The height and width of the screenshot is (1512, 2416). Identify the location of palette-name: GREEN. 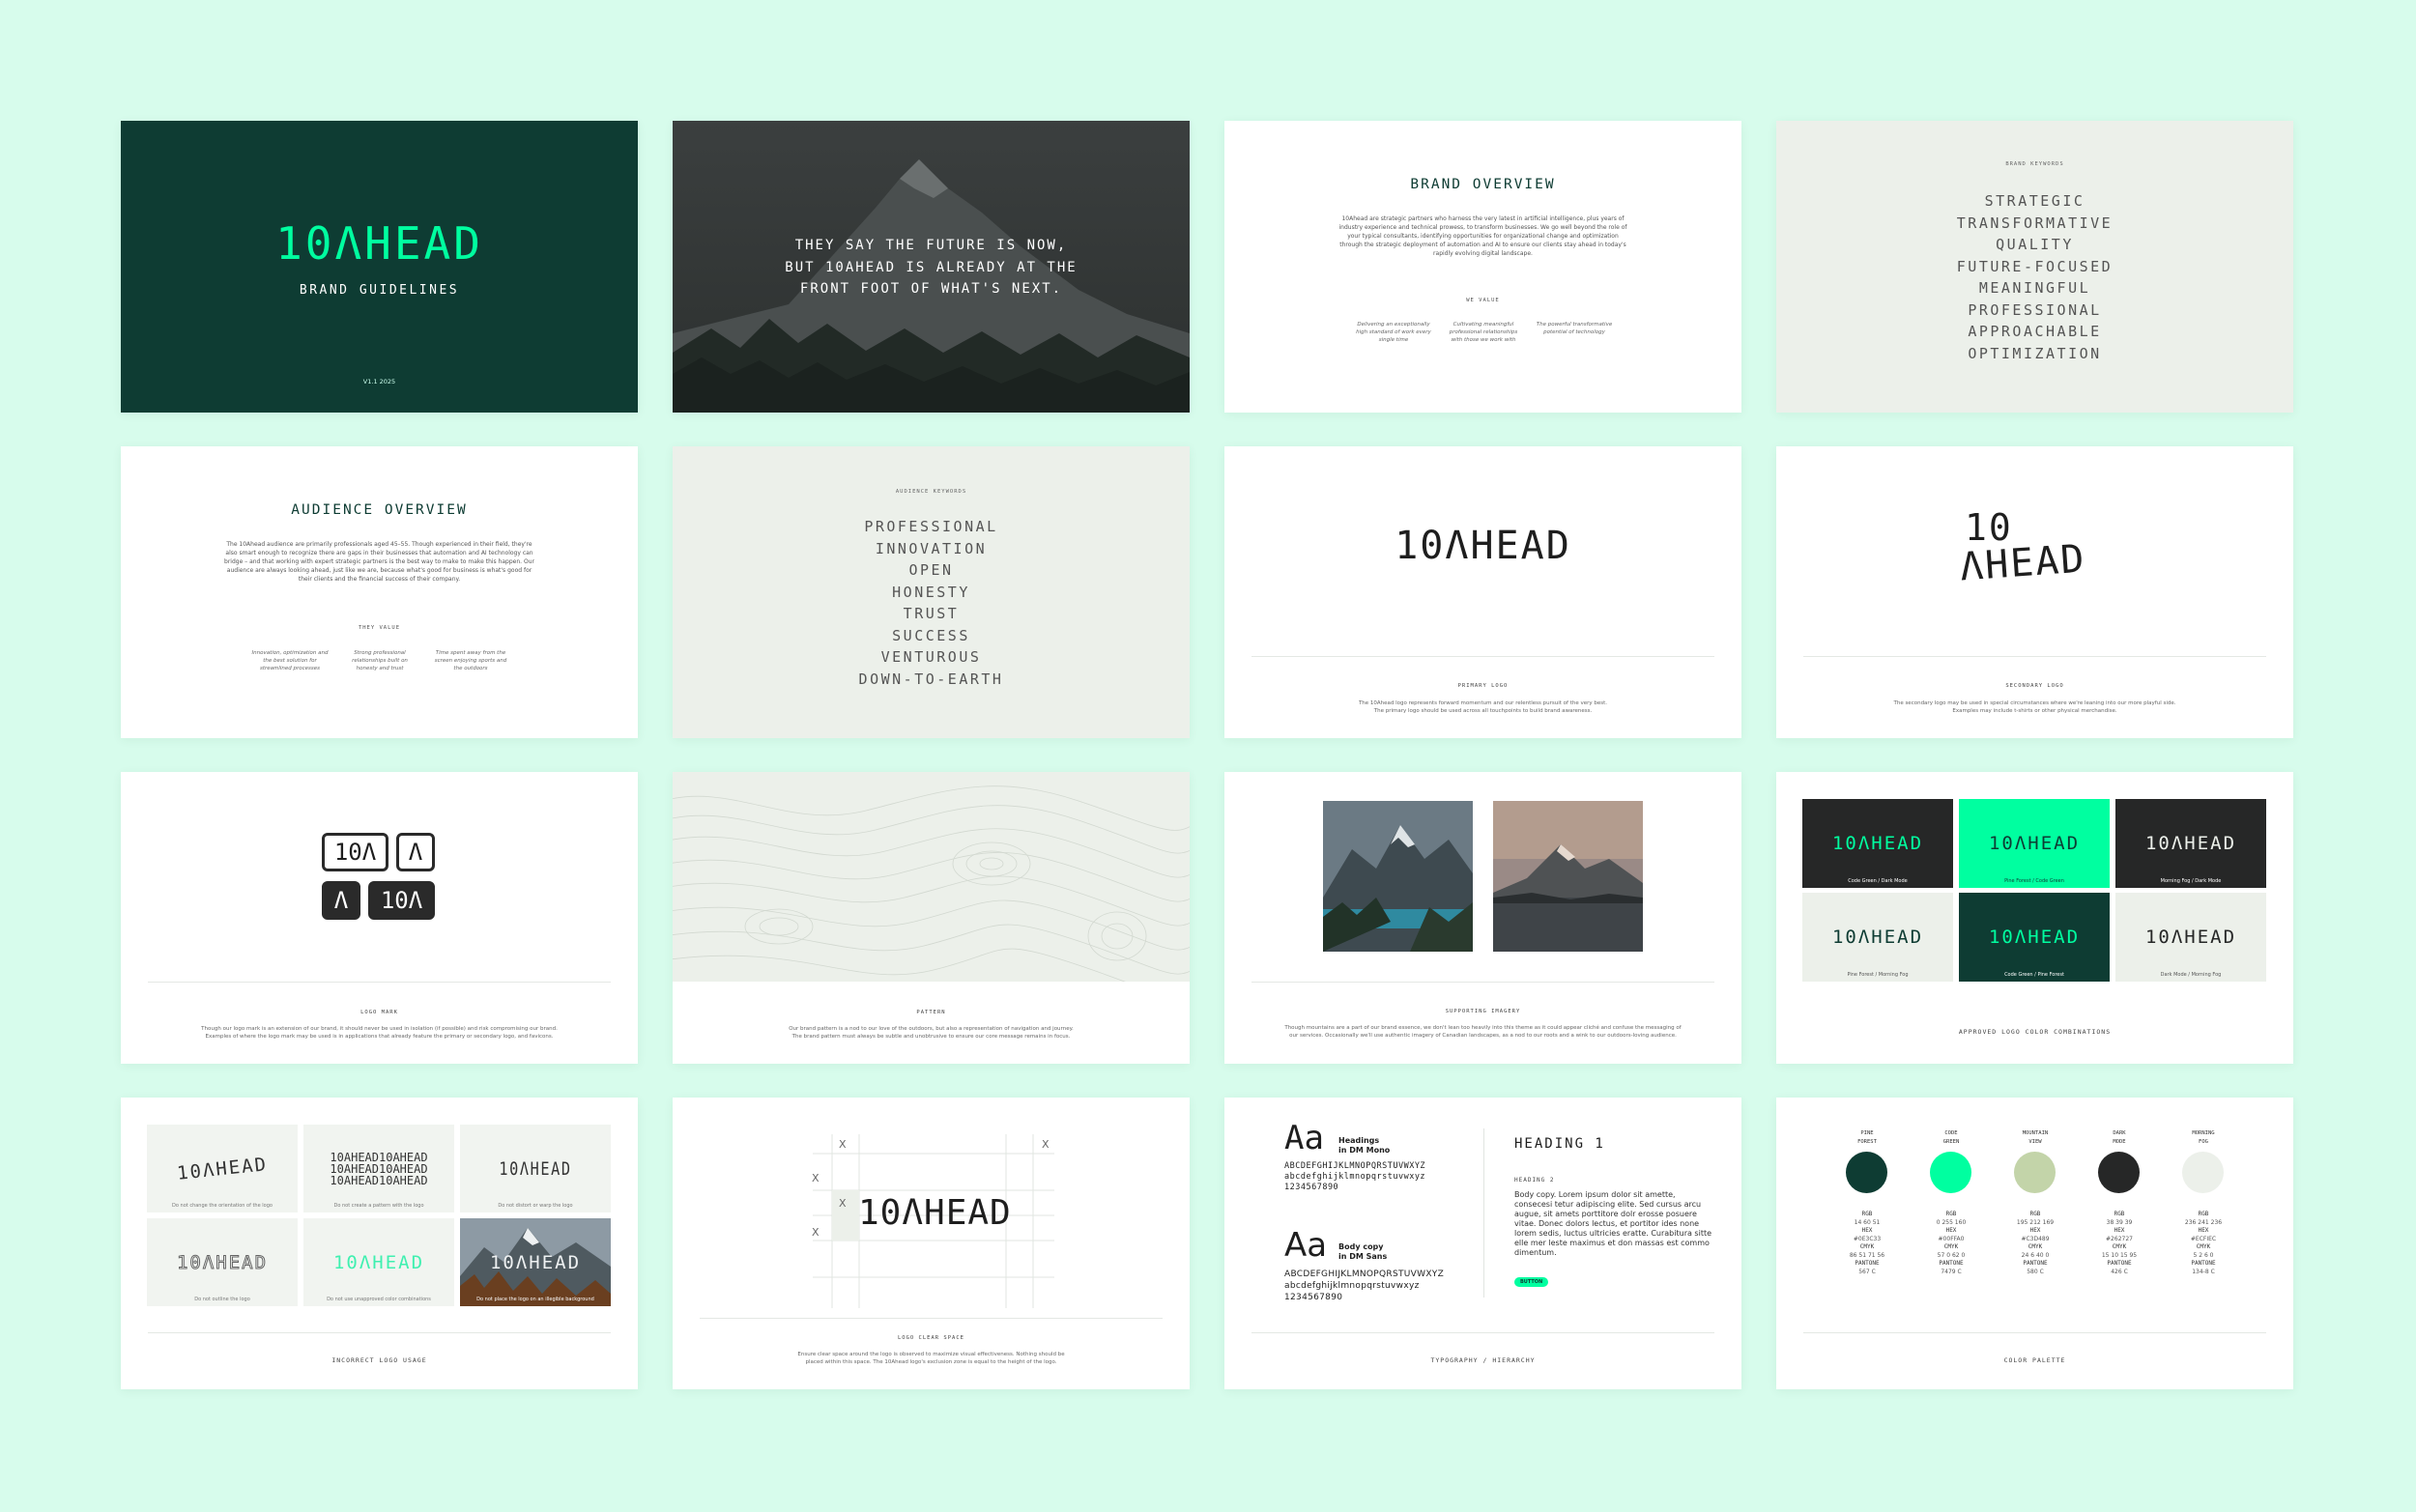
(1951, 1141).